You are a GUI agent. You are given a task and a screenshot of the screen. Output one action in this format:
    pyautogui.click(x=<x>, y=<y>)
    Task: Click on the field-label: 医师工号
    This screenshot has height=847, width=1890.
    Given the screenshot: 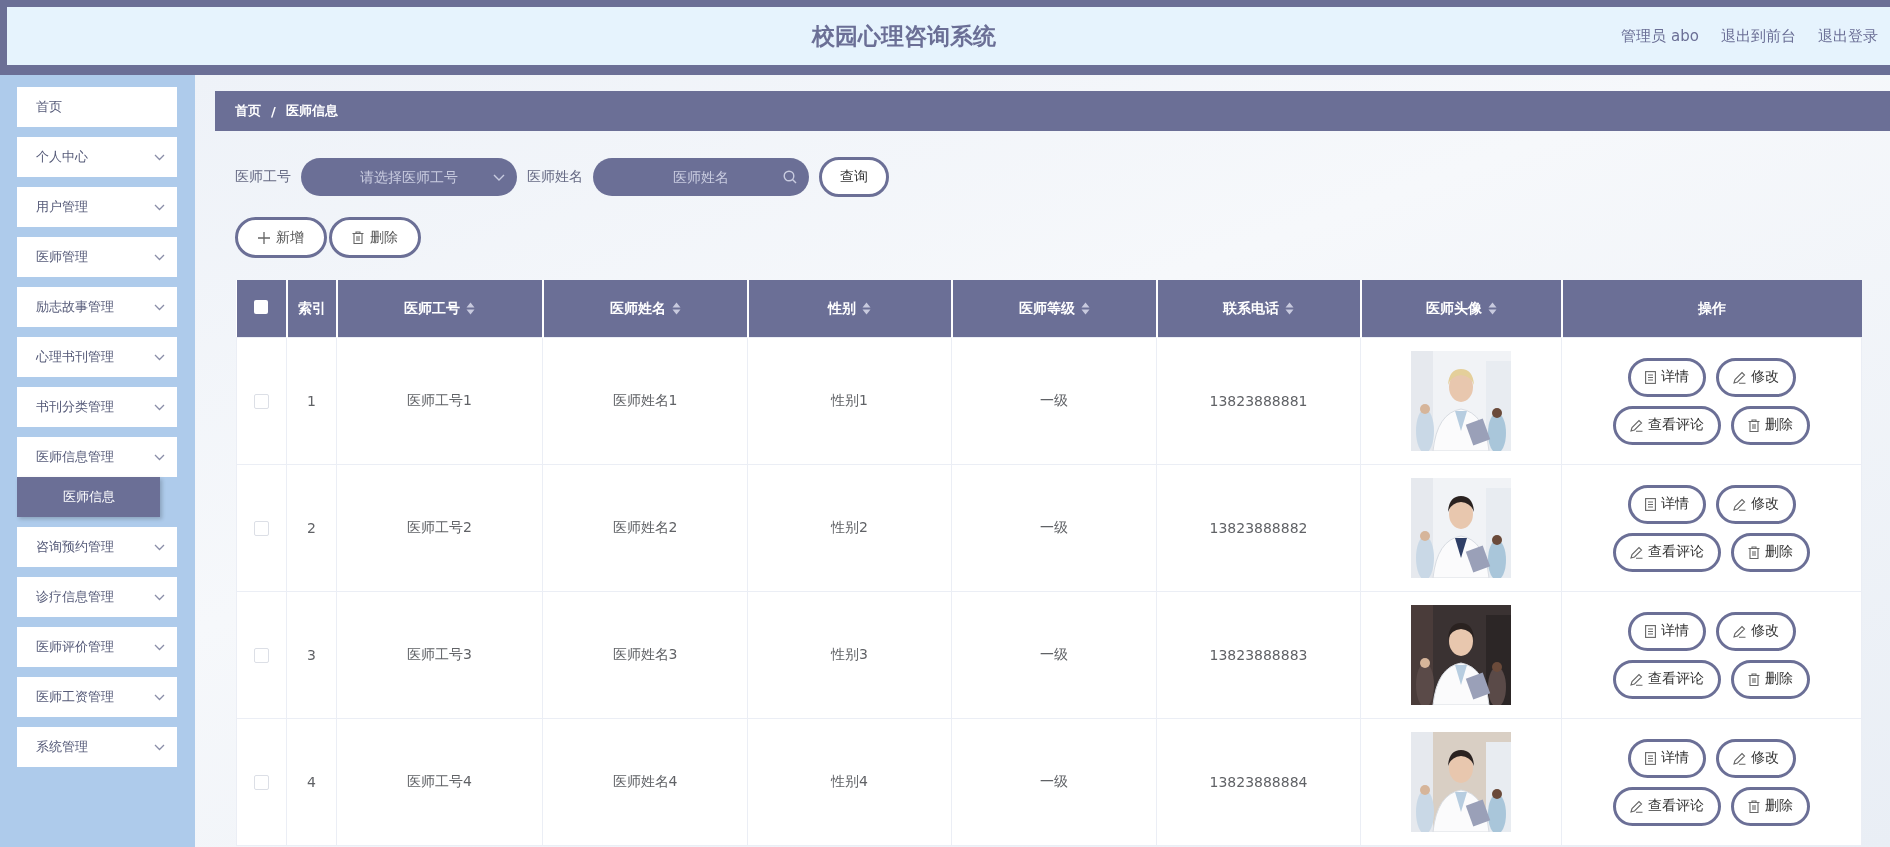 What is the action you would take?
    pyautogui.click(x=263, y=177)
    